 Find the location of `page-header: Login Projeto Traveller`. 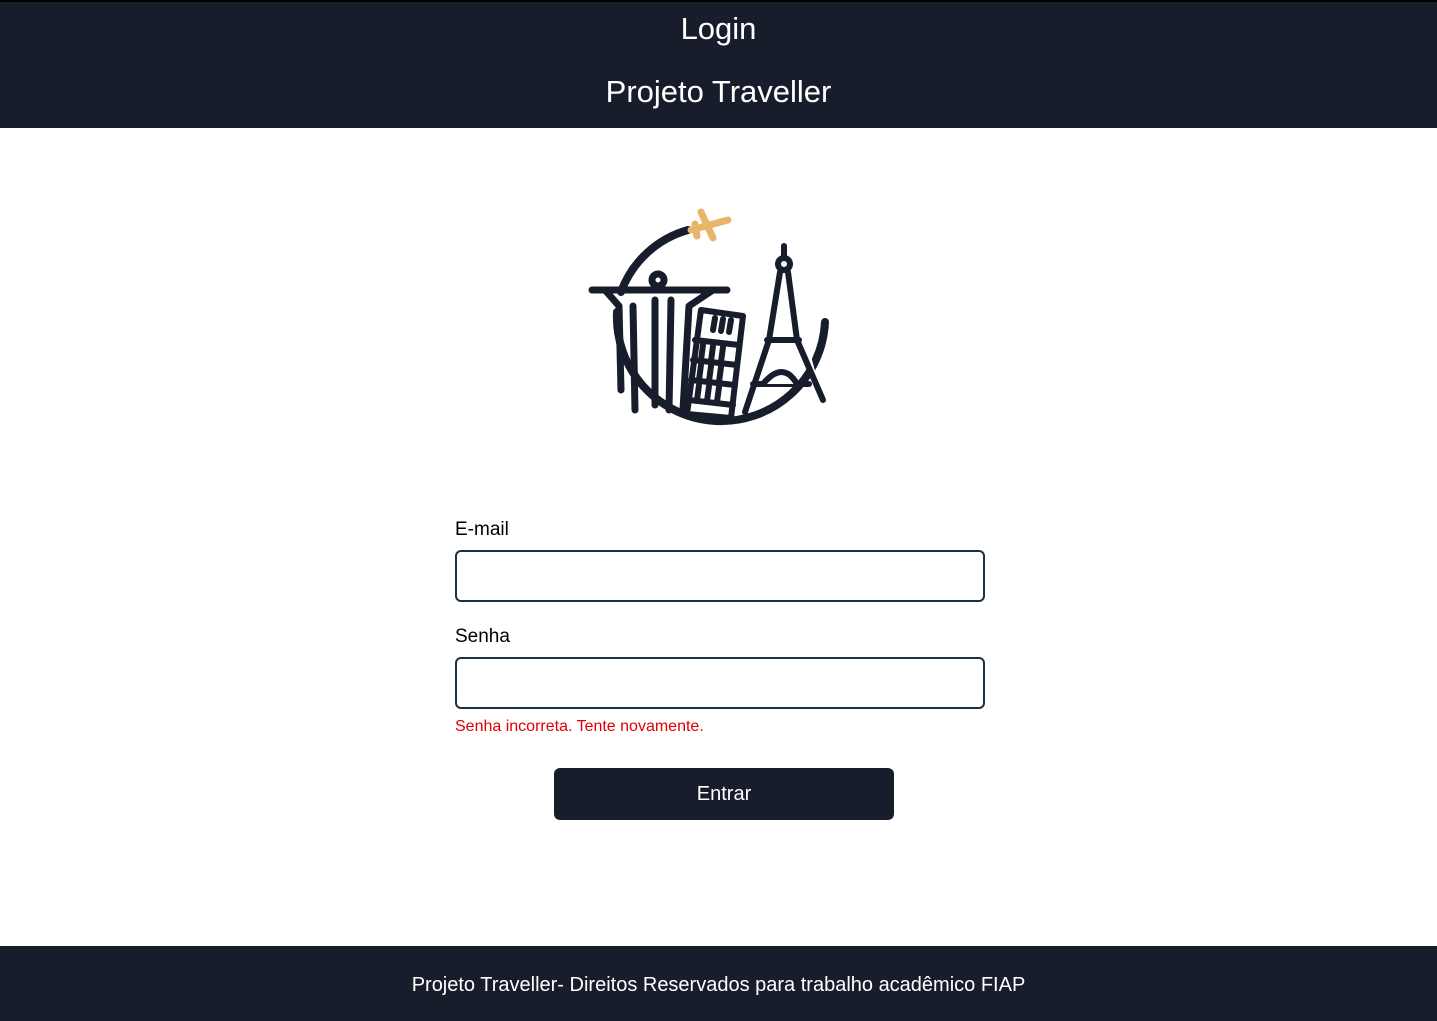

page-header: Login Projeto Traveller is located at coordinates (718, 64).